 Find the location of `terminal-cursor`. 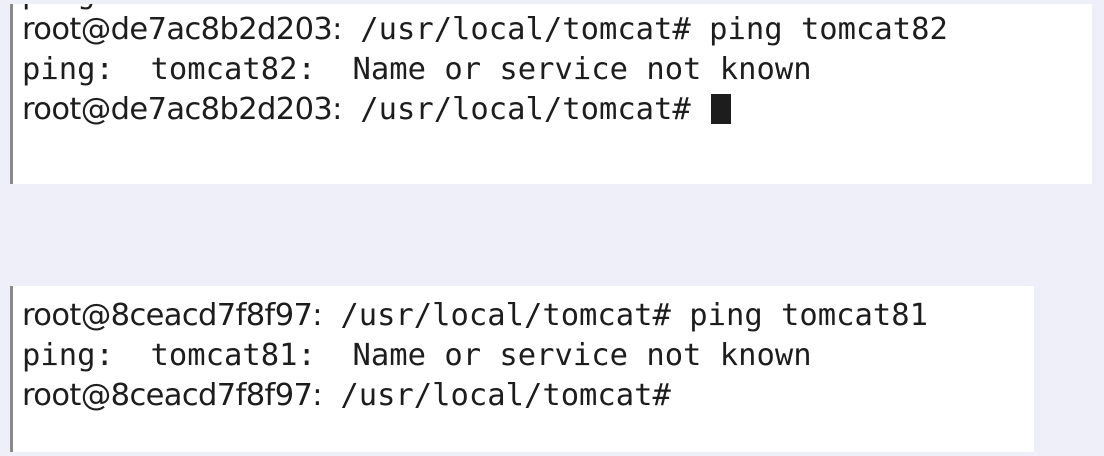

terminal-cursor is located at coordinates (721, 109).